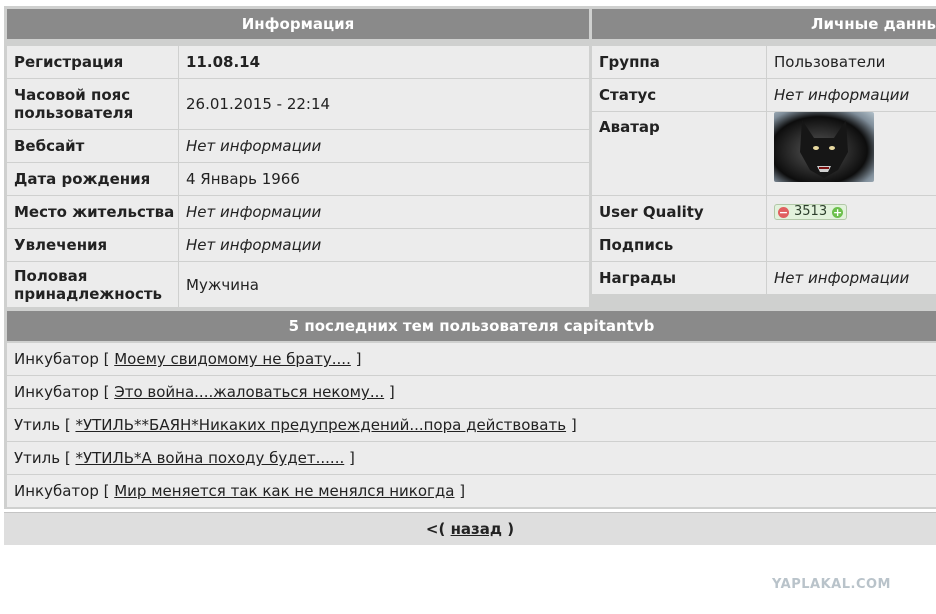 Image resolution: width=936 pixels, height=614 pixels. What do you see at coordinates (298, 24) in the screenshot?
I see `info-panel-title: Информация` at bounding box center [298, 24].